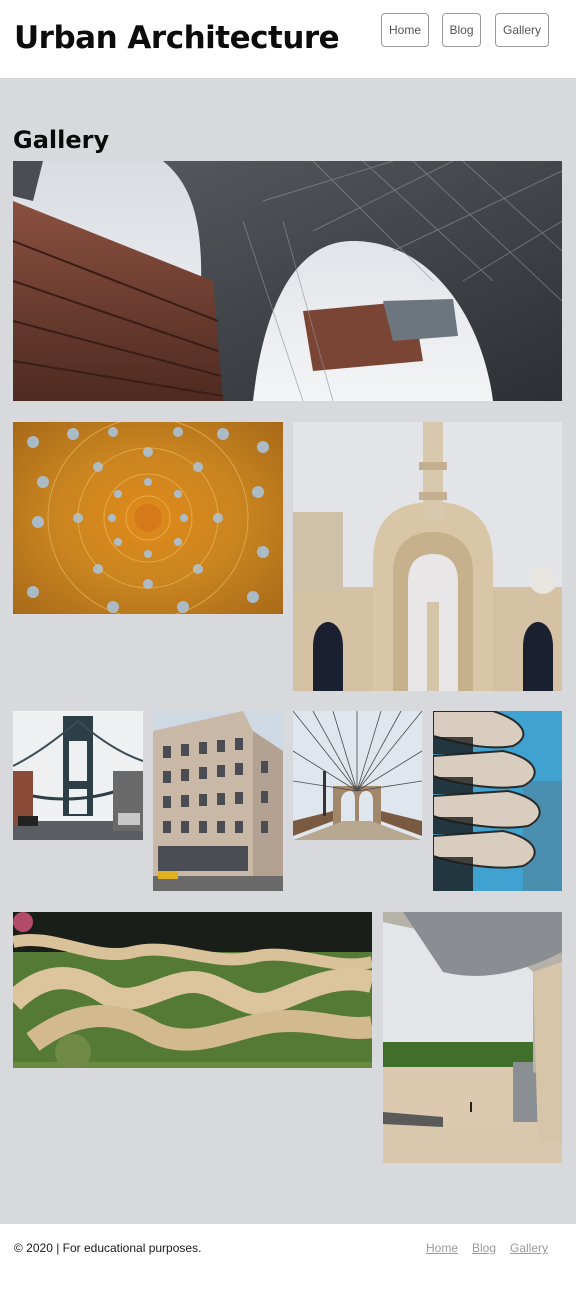 The width and height of the screenshot is (576, 1292). I want to click on gallery-photo-manhattan-bridge, so click(78, 775).